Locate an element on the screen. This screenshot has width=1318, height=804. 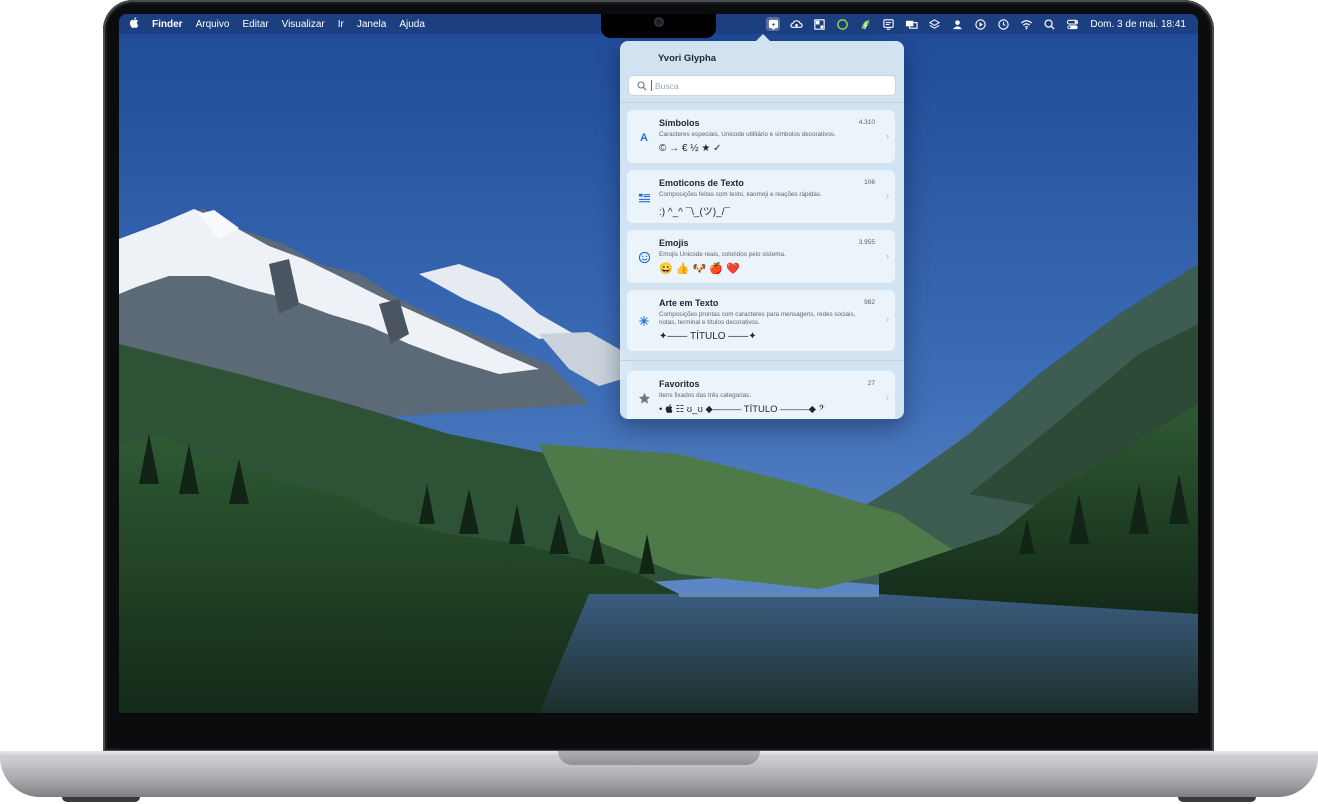
menu-janela: Janela is located at coordinates (371, 24).